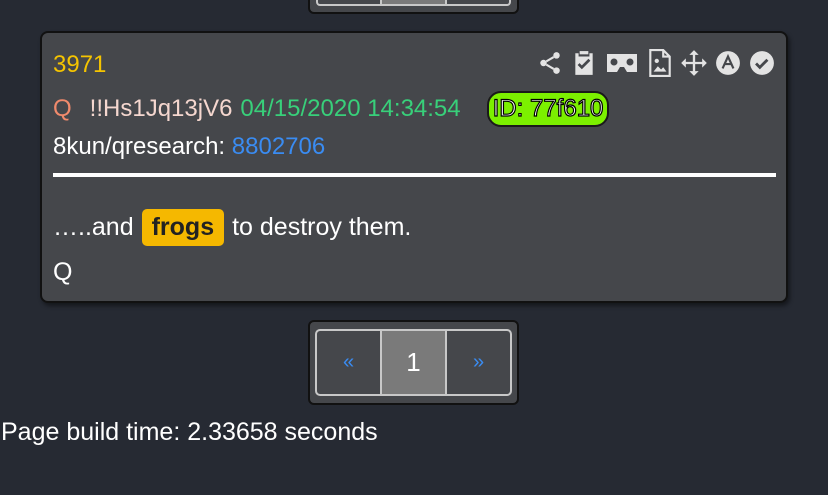  I want to click on pagination-top-next, so click(478, 2).